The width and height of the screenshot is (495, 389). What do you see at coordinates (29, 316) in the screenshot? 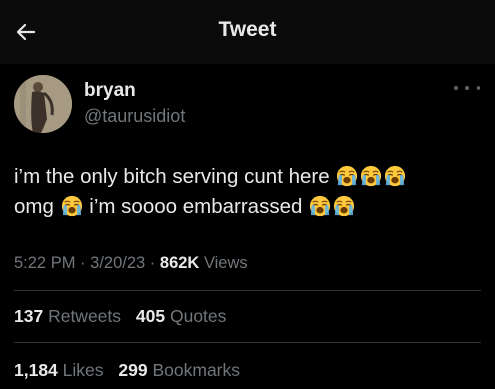
I see `retweets-count: 137` at bounding box center [29, 316].